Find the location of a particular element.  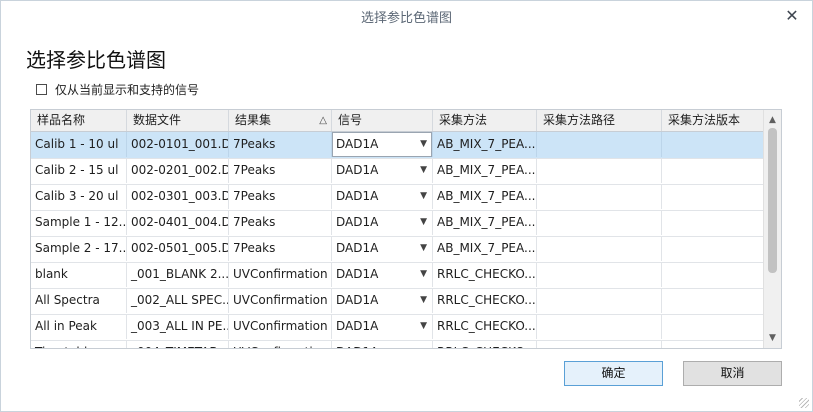

column-header-6: 采集方法版本 is located at coordinates (713, 120).